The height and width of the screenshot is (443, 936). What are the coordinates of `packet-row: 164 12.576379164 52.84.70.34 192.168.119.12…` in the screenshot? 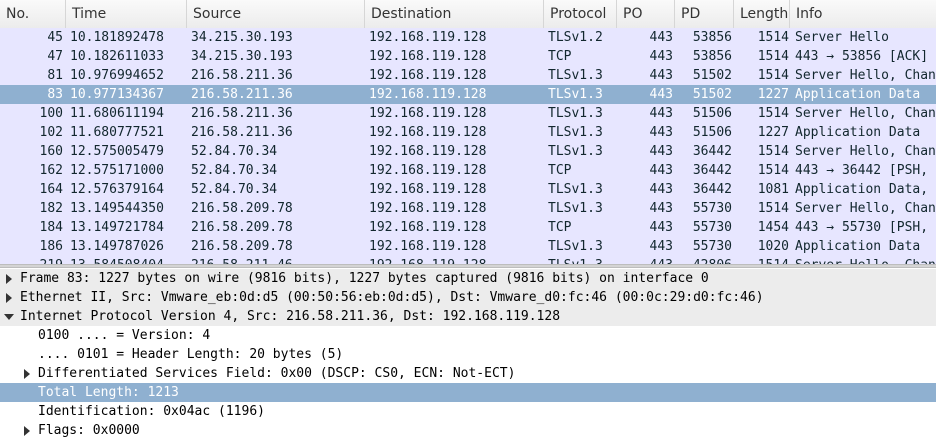 It's located at (468, 189).